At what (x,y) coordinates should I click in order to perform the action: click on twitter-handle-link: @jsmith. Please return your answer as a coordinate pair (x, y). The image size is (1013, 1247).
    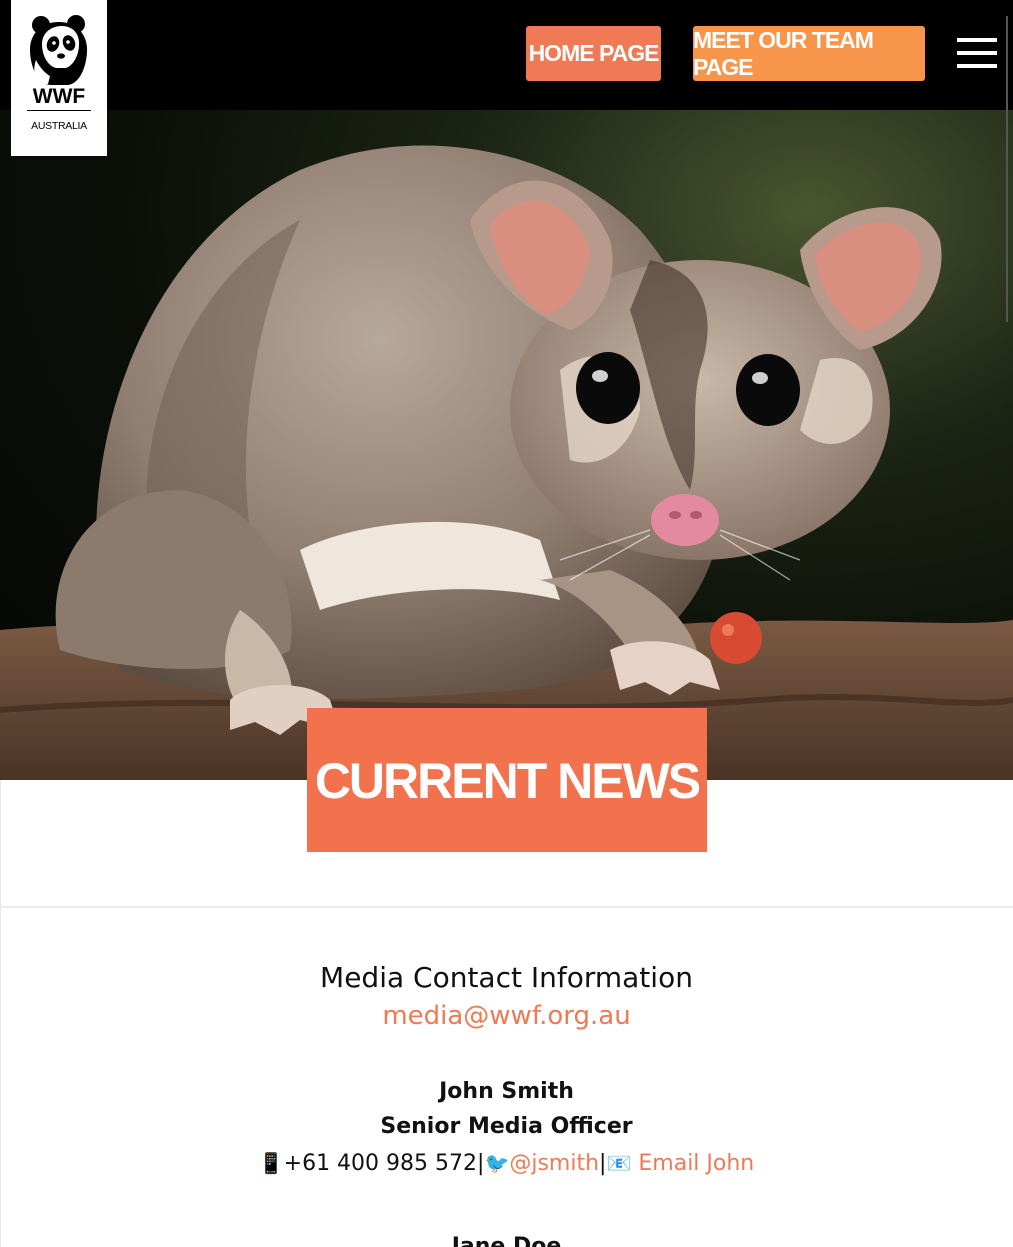
    Looking at the image, I should click on (554, 1163).